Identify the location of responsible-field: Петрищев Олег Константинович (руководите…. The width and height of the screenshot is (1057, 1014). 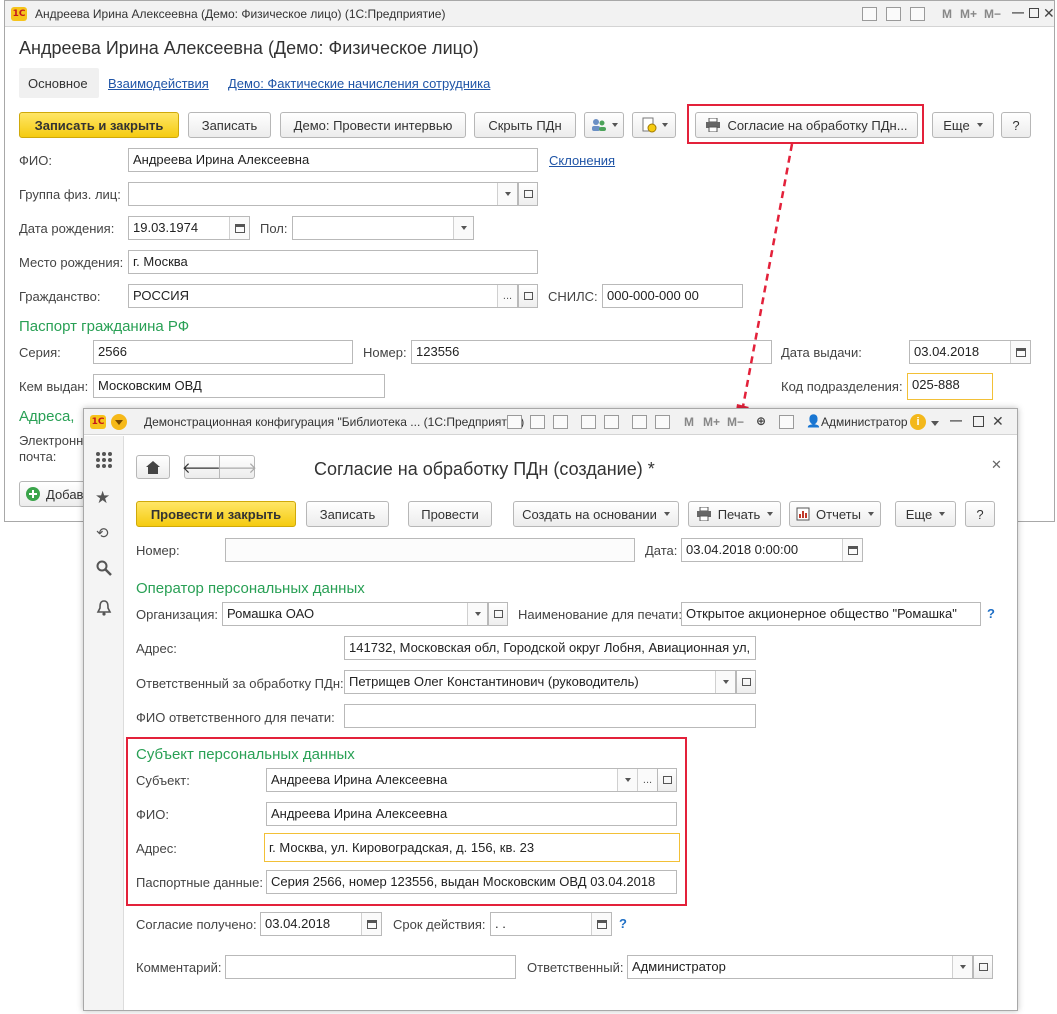
(540, 682).